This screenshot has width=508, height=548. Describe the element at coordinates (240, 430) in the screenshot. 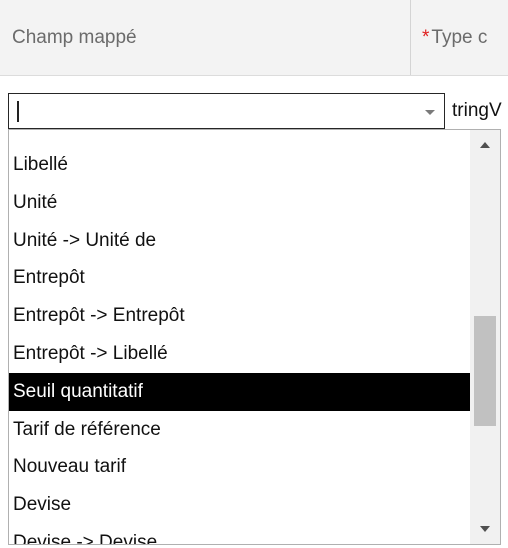

I see `dropdown-option: Tarif de référence` at that location.